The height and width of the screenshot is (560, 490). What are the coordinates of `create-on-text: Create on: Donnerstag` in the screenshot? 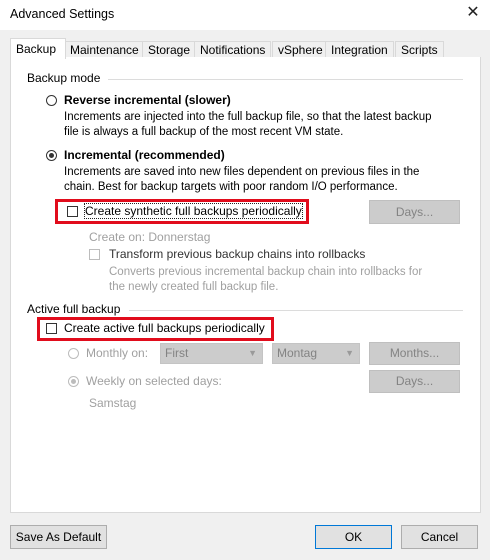 It's located at (150, 237).